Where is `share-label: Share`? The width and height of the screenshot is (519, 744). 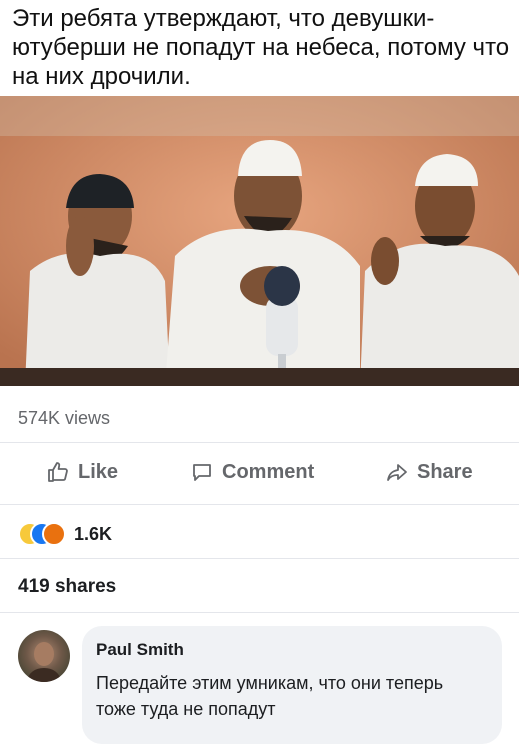 share-label: Share is located at coordinates (445, 471).